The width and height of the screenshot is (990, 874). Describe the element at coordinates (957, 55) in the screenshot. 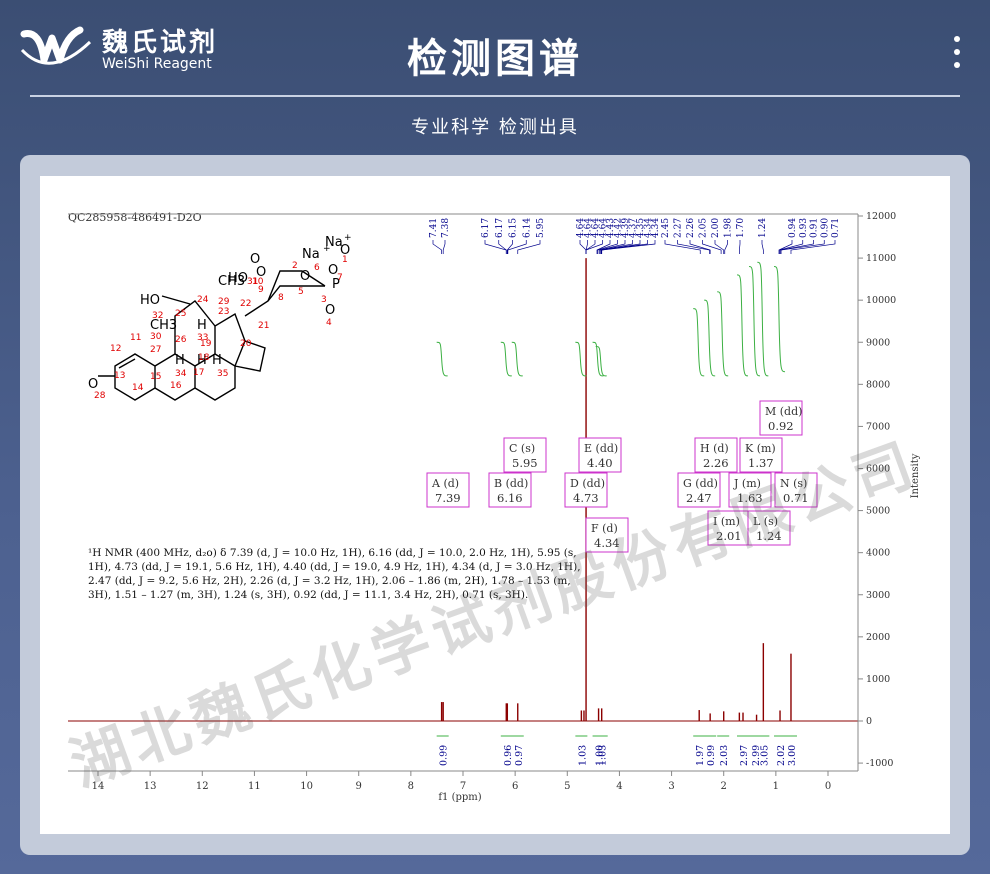

I see `more-menu-icon` at that location.